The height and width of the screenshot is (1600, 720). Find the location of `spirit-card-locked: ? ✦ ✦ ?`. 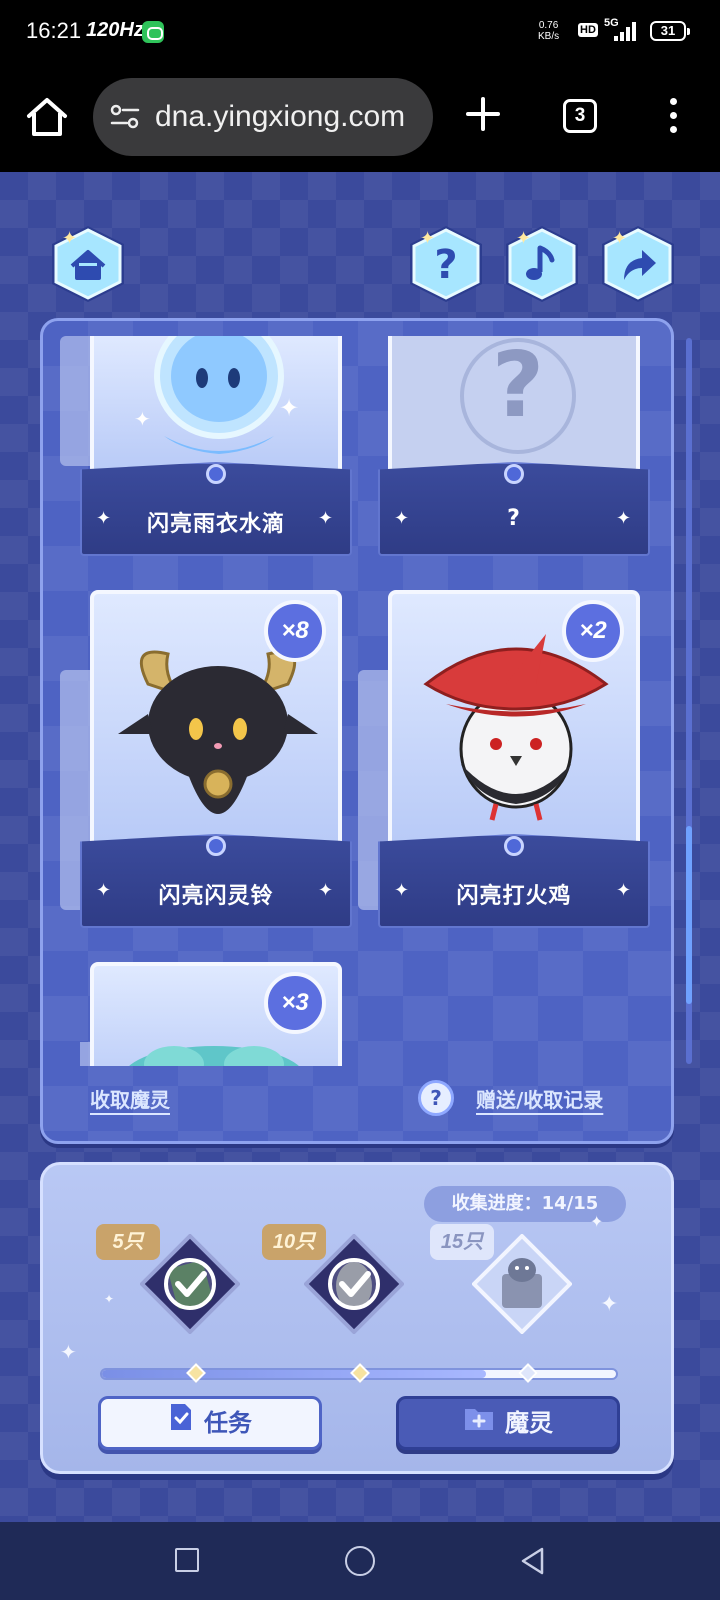

spirit-card-locked: ? ✦ ✦ ? is located at coordinates (514, 446).